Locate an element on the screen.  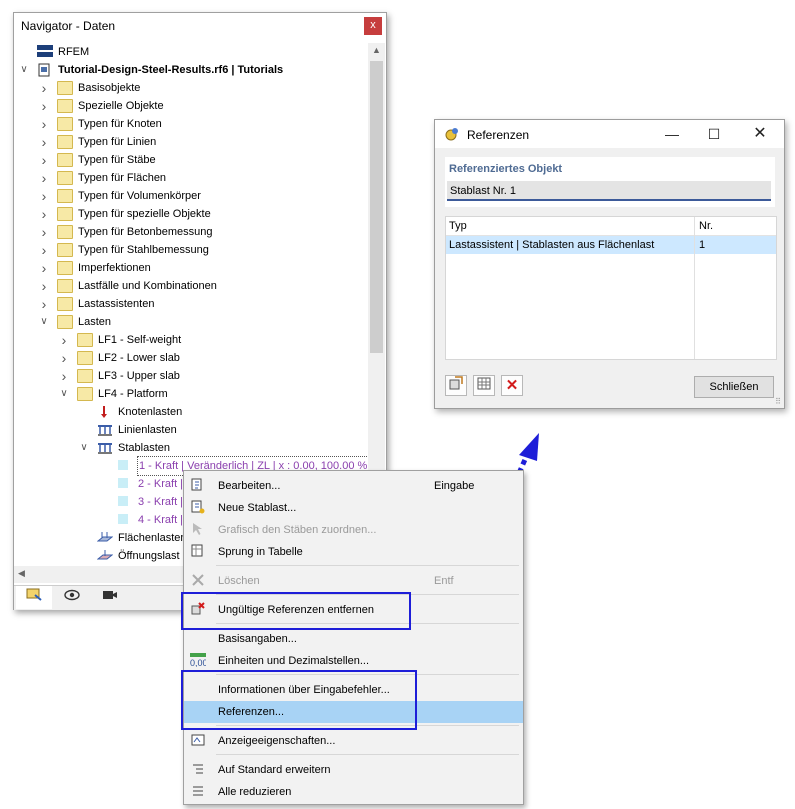
resize-grip-icon: ⠿ is located at coordinates (778, 401).